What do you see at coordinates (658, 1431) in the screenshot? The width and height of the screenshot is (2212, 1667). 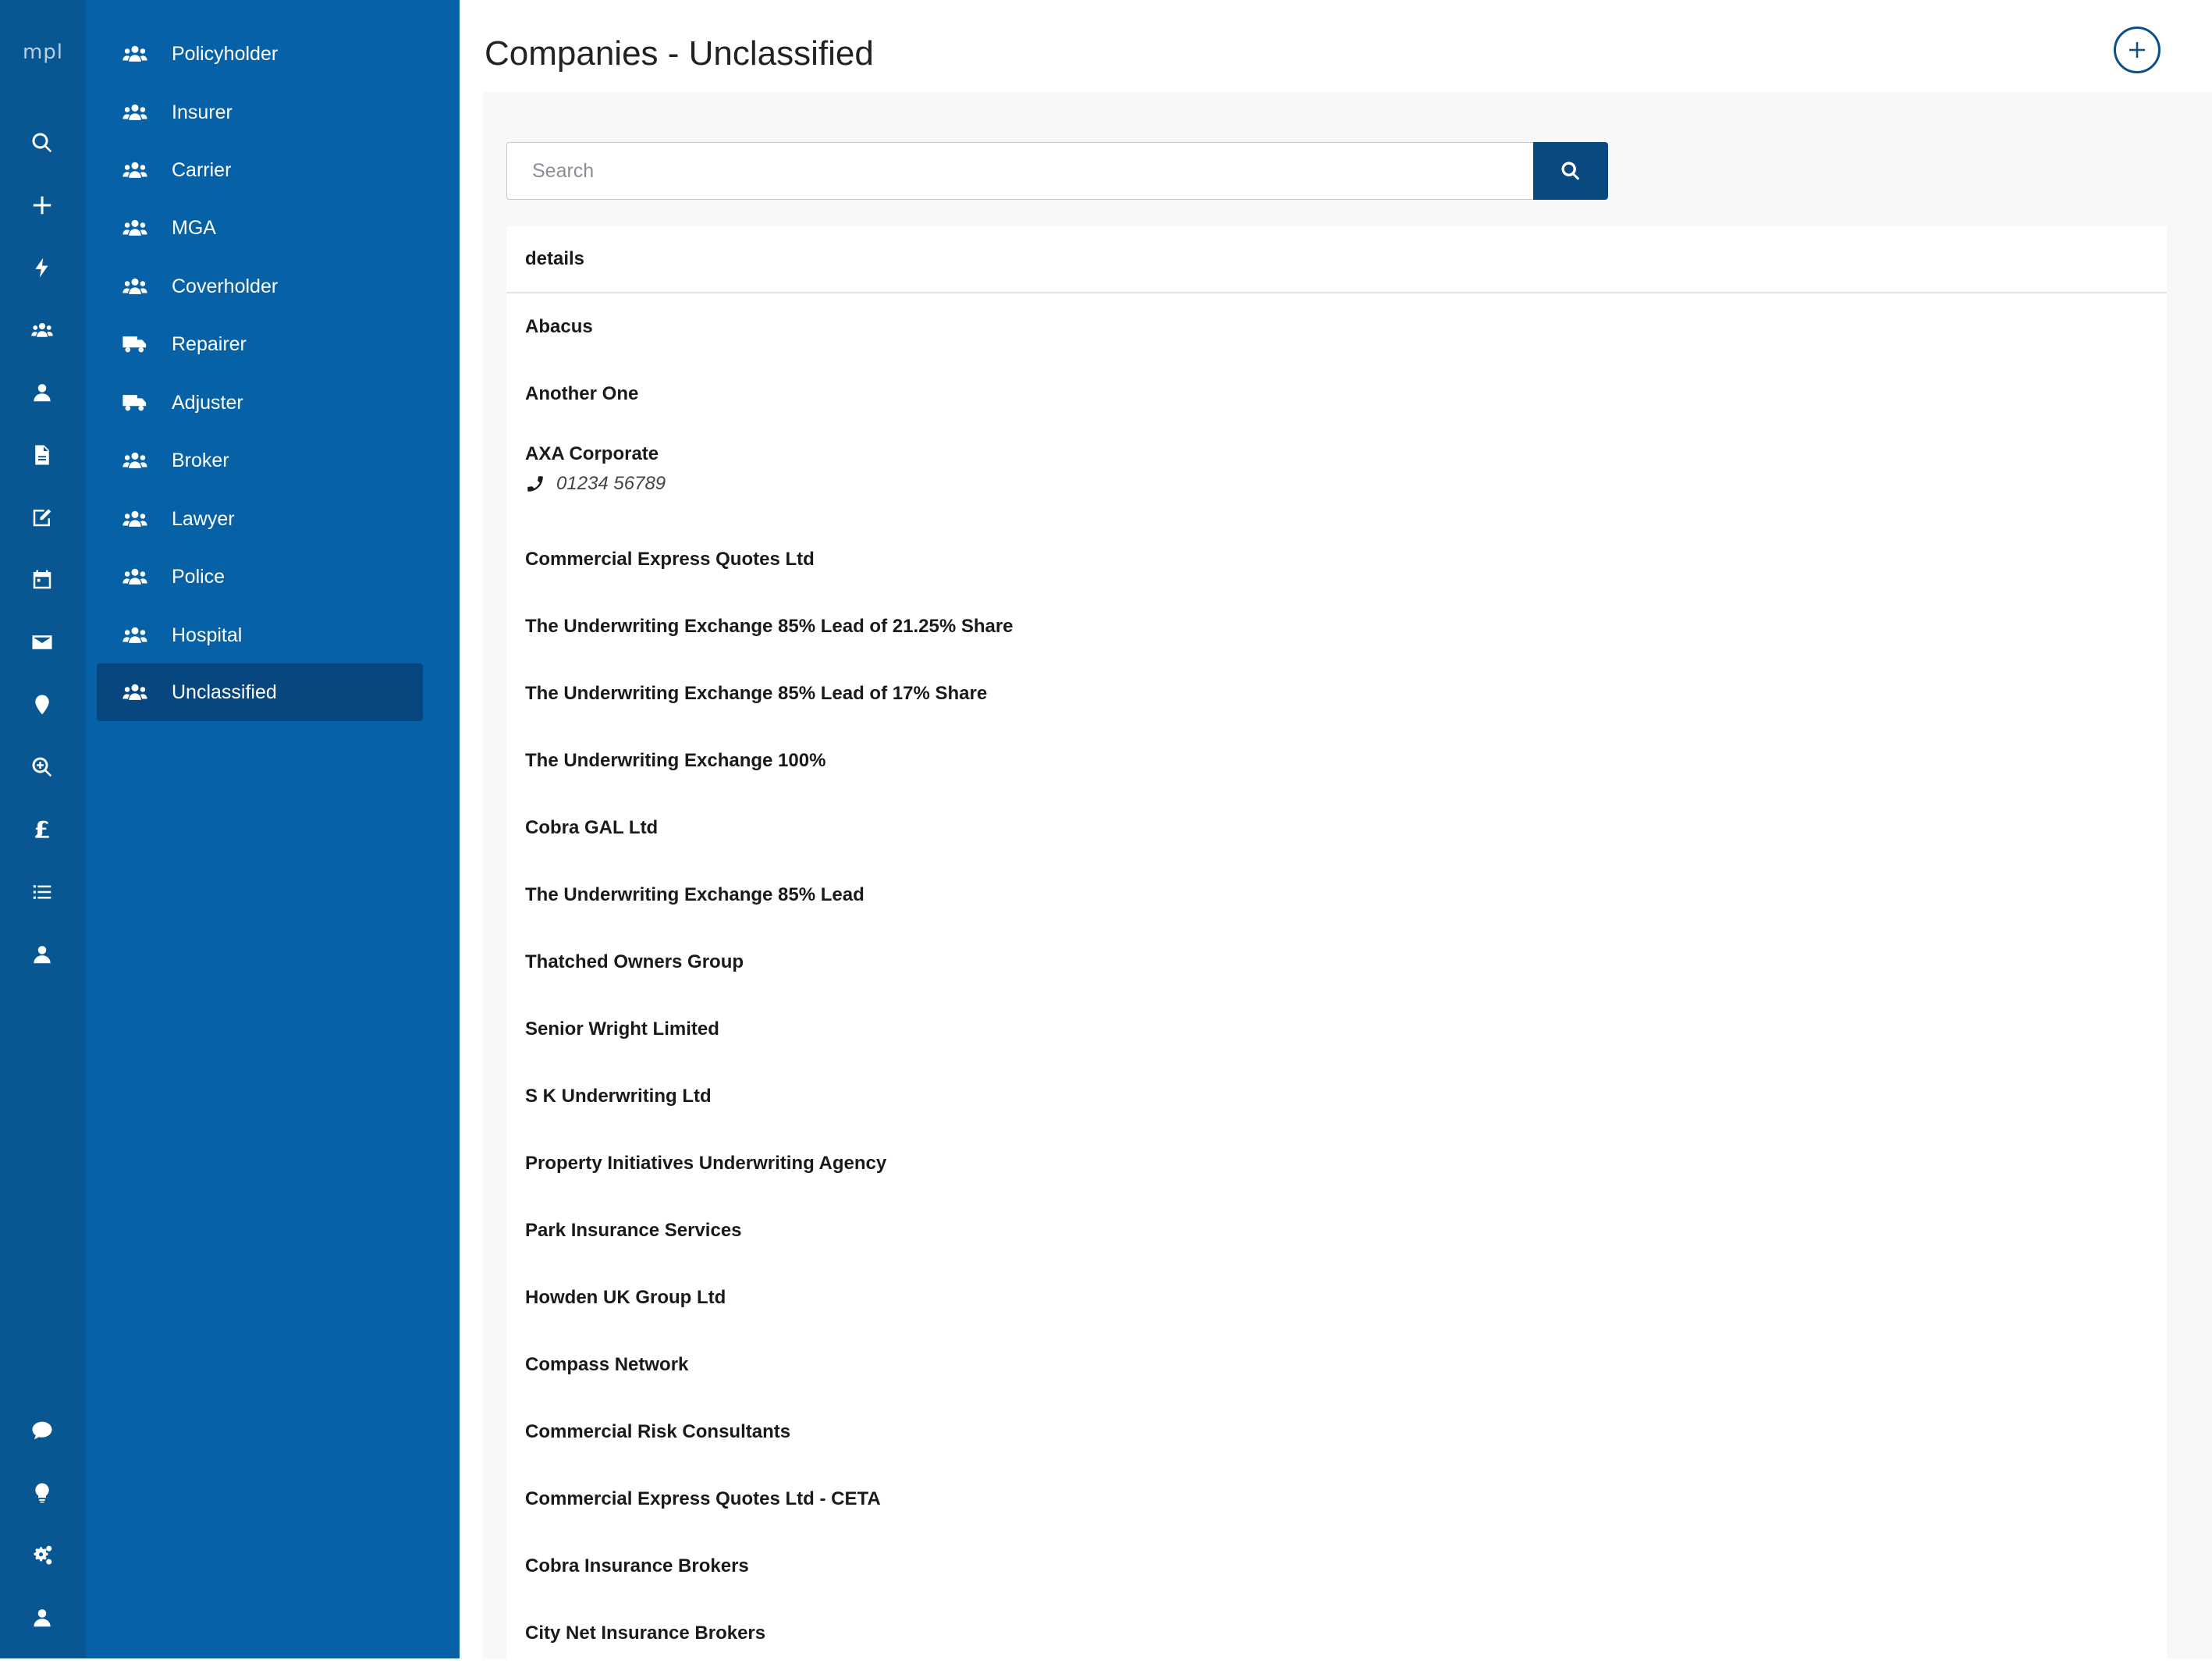 I see `company-name: Commercial Risk Consultants` at bounding box center [658, 1431].